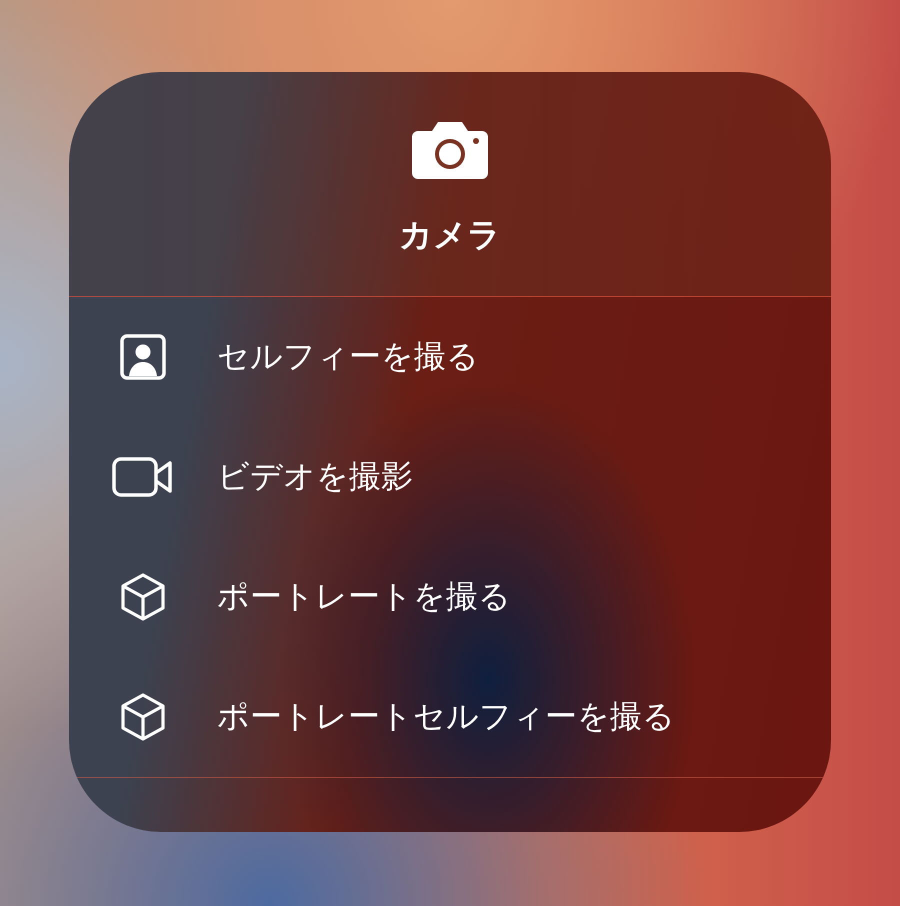  Describe the element at coordinates (446, 716) in the screenshot. I see `menu-item-label: ポートレートセルフィーを撮る` at that location.